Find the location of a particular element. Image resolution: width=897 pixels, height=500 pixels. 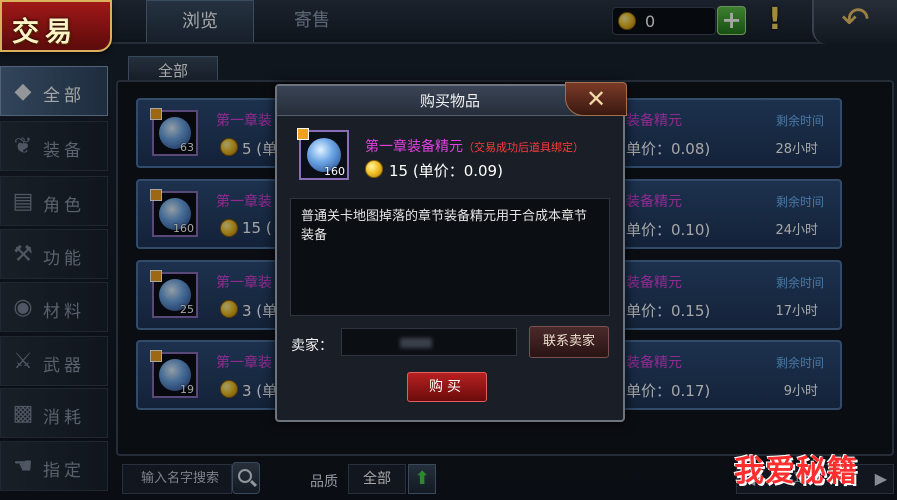

item-description: 普通关卡地图掉落的章节装备精元用于合成本章节装备 is located at coordinates (450, 257).